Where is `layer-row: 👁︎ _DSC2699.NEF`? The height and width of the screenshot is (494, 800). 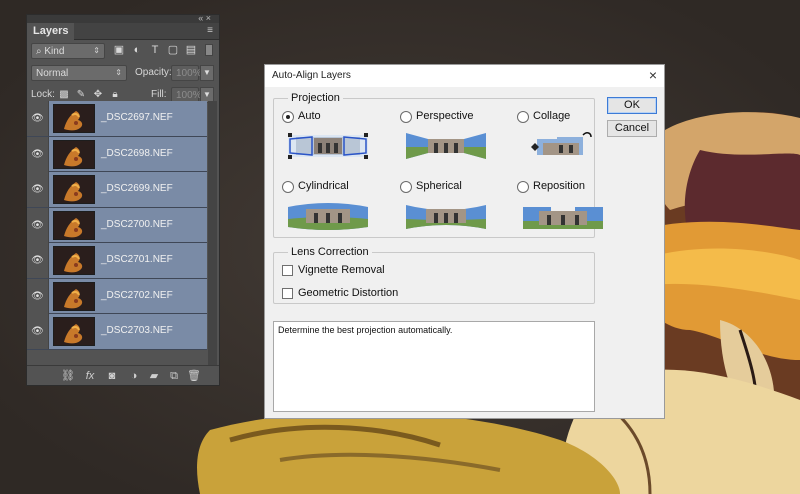 layer-row: 👁︎ _DSC2699.NEF is located at coordinates (117, 190).